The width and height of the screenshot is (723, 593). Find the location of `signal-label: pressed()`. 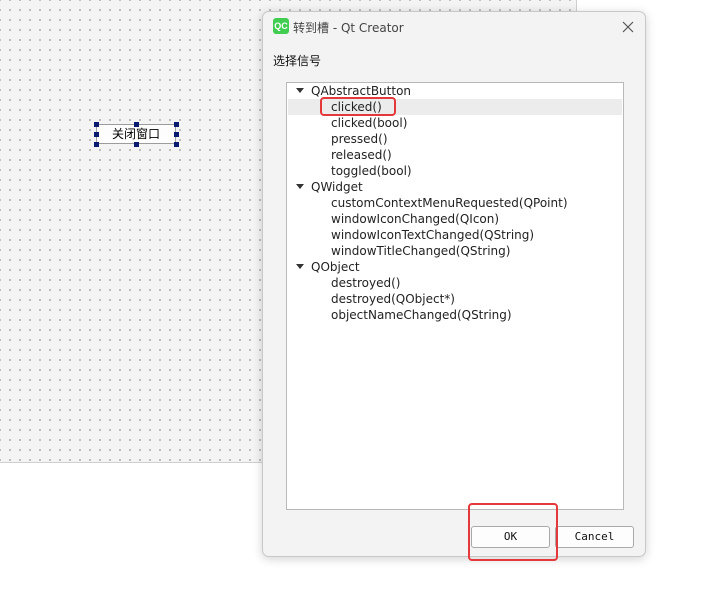

signal-label: pressed() is located at coordinates (359, 139).